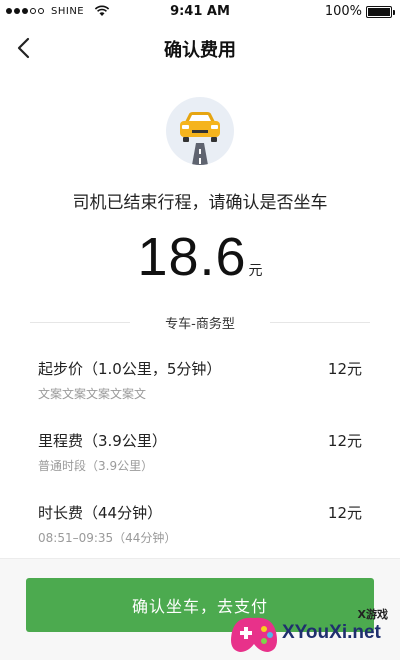 Image resolution: width=400 pixels, height=660 pixels. Describe the element at coordinates (255, 271) in the screenshot. I see `fare-unit: 元` at that location.